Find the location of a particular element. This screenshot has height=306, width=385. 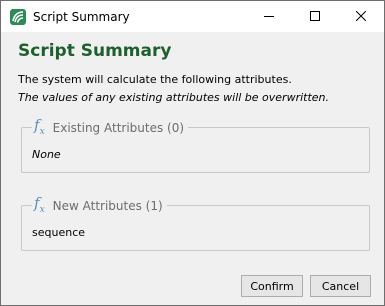

close-icon is located at coordinates (361, 16).